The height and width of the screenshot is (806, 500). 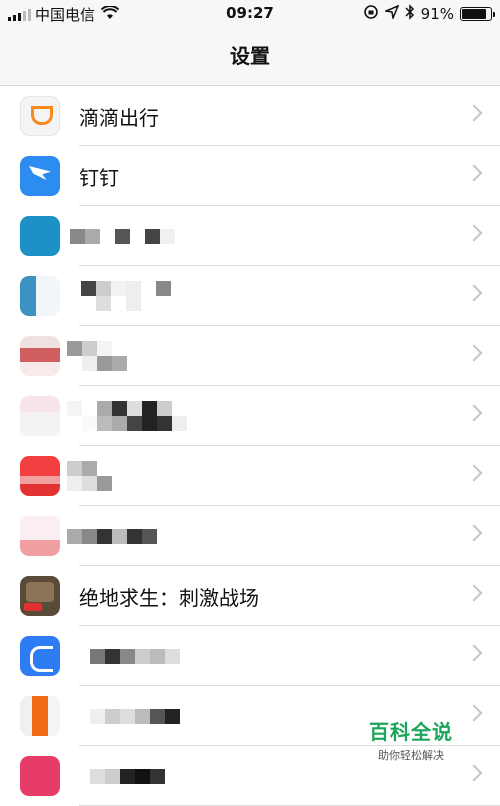 What do you see at coordinates (119, 117) in the screenshot?
I see `row-label: 滴滴出行` at bounding box center [119, 117].